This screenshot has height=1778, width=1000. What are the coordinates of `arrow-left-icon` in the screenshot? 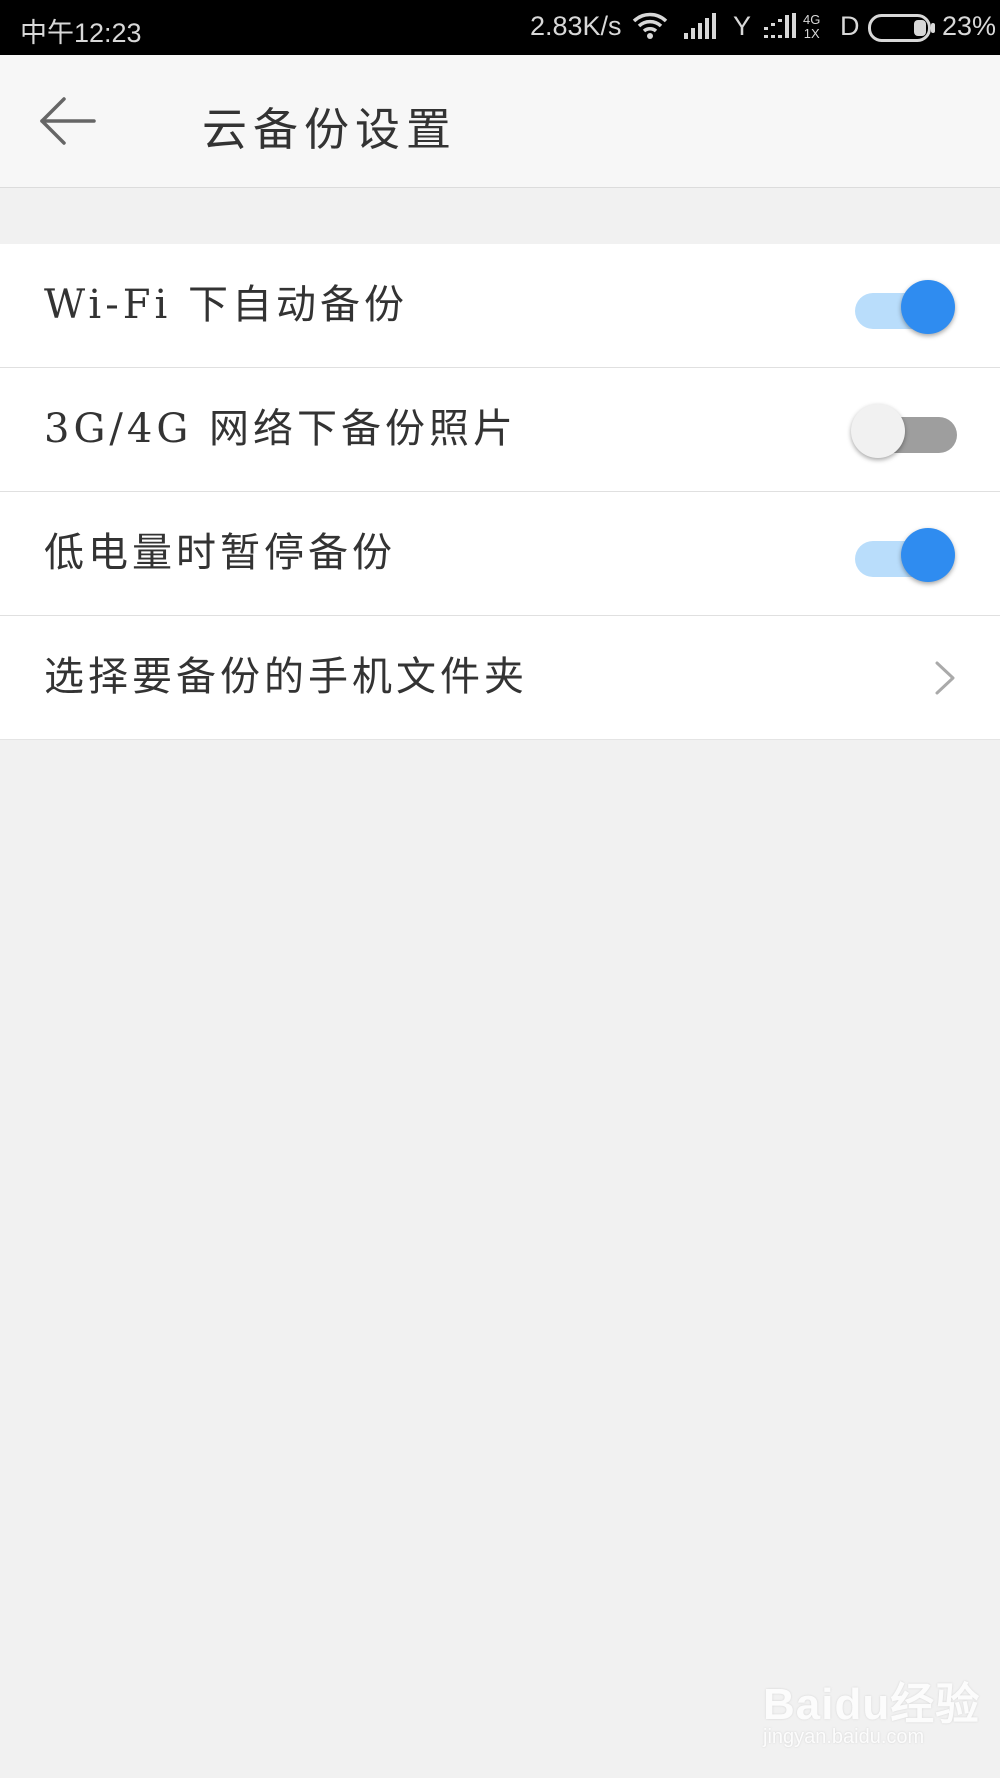 It's located at (68, 121).